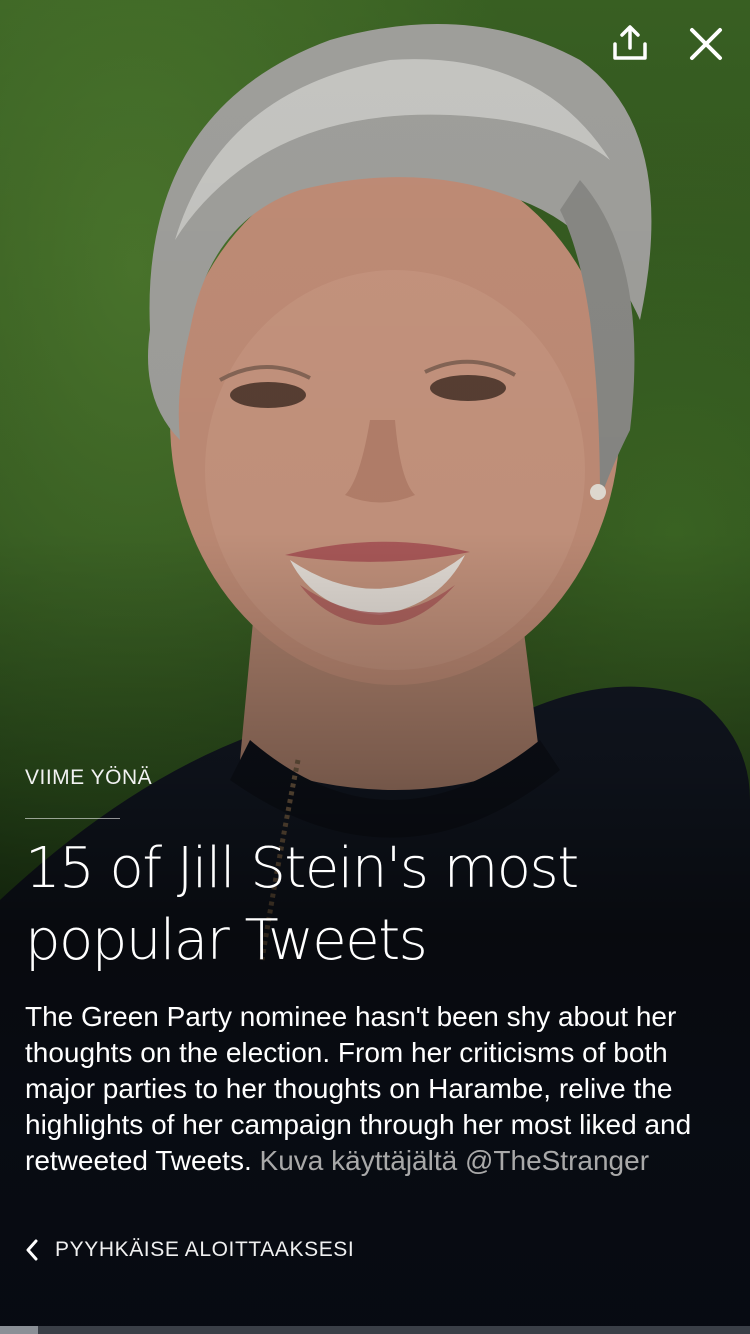 Image resolution: width=750 pixels, height=1334 pixels. What do you see at coordinates (72, 818) in the screenshot?
I see `kicker-divider` at bounding box center [72, 818].